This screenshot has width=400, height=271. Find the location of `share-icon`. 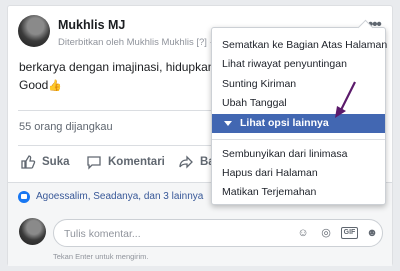

share-icon is located at coordinates (186, 162).